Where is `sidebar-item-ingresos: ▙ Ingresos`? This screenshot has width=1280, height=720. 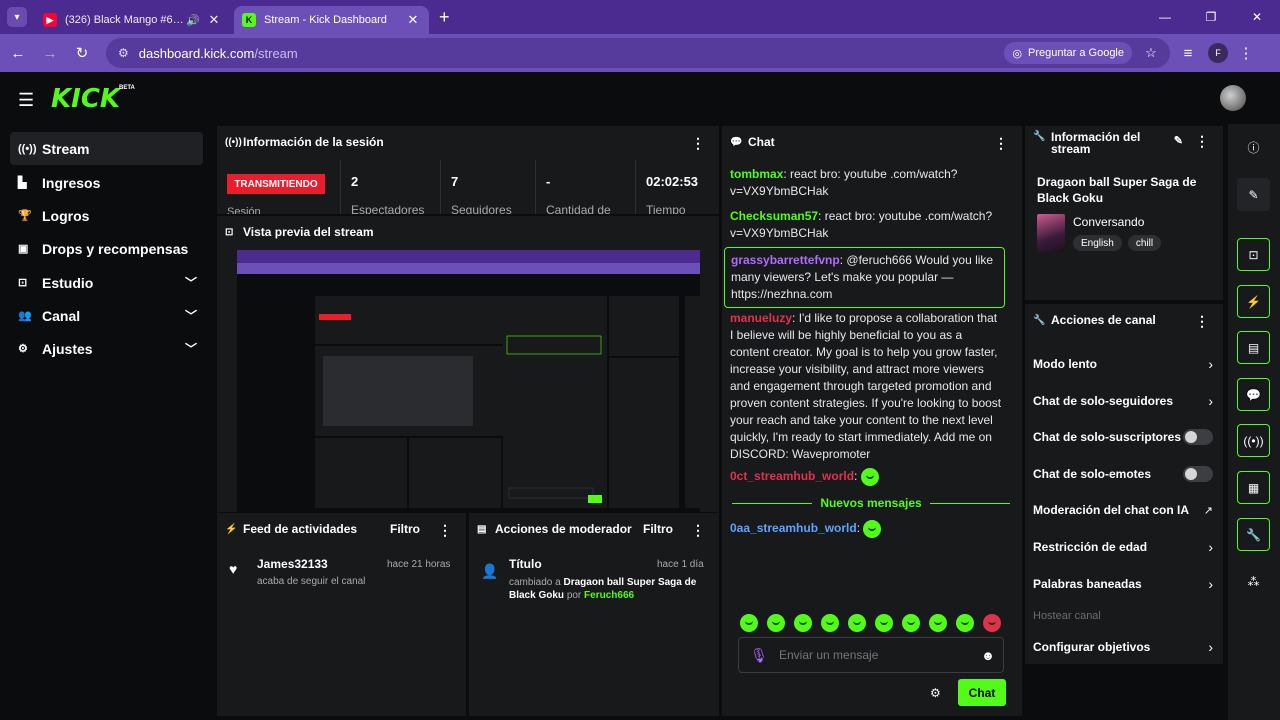
sidebar-item-ingresos: ▙ Ingresos is located at coordinates (106, 182).